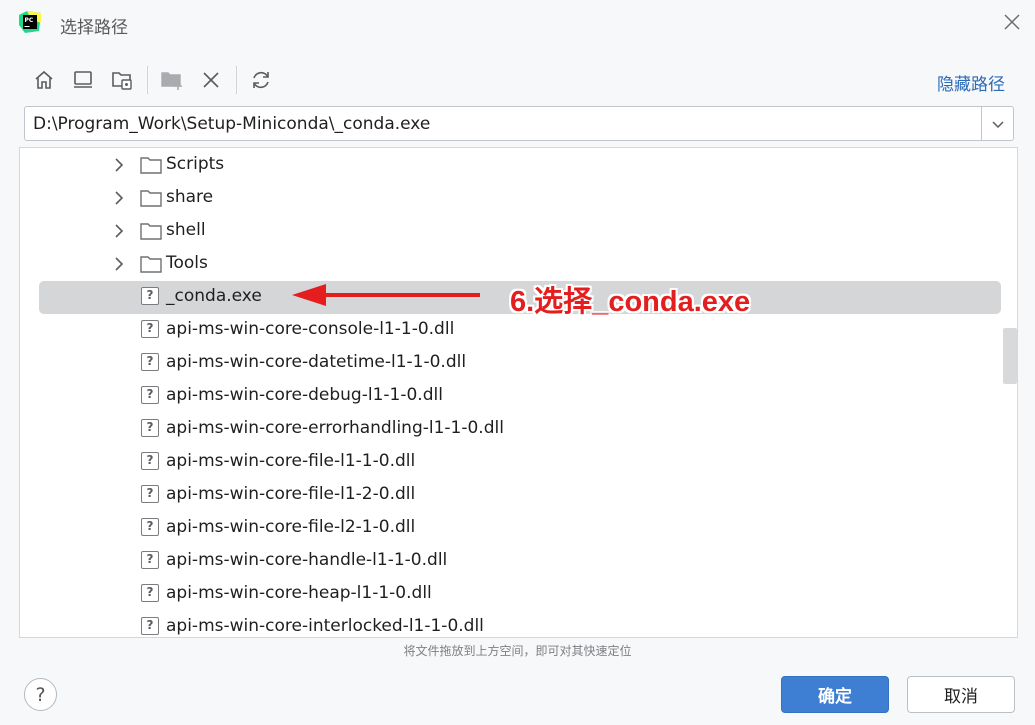 This screenshot has height=725, width=1035. I want to click on path-dropdown-button, so click(997, 123).